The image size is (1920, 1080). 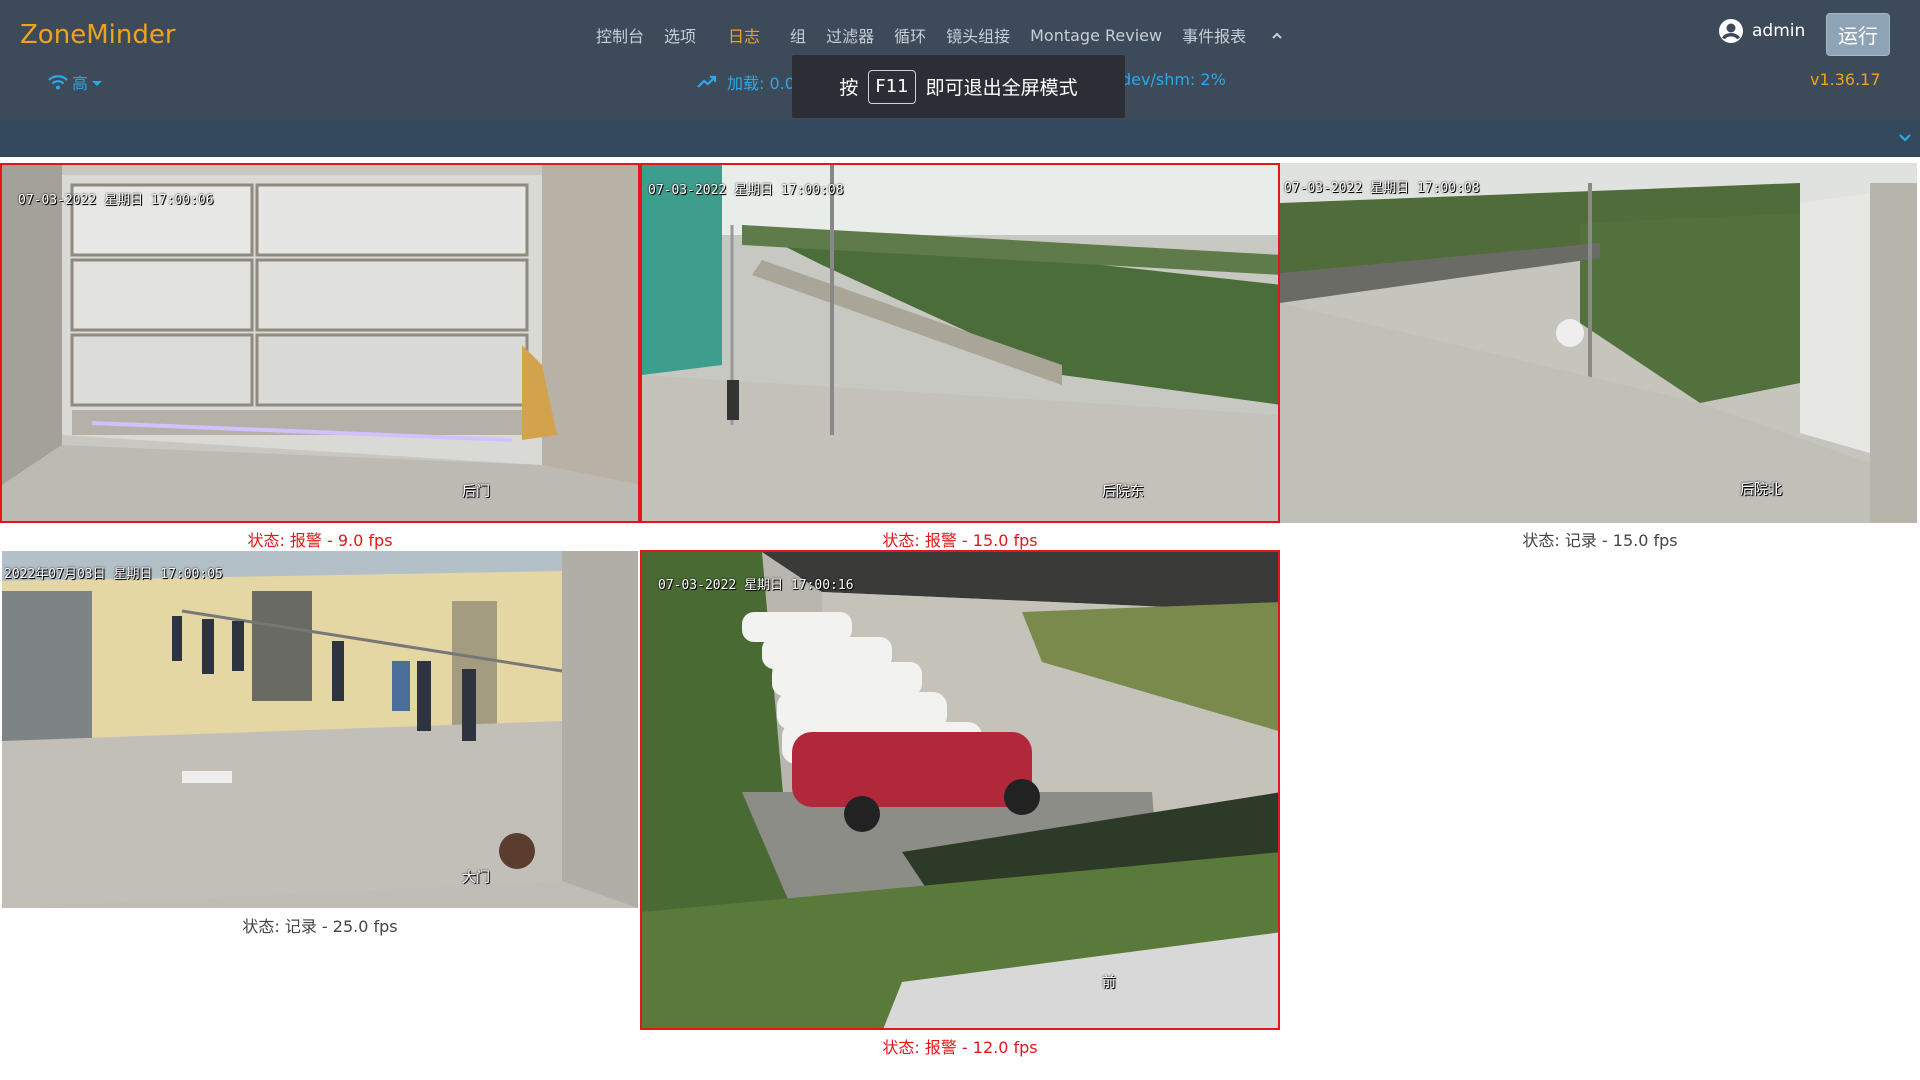 I want to click on system-load: 加载: 0.09, so click(x=751, y=82).